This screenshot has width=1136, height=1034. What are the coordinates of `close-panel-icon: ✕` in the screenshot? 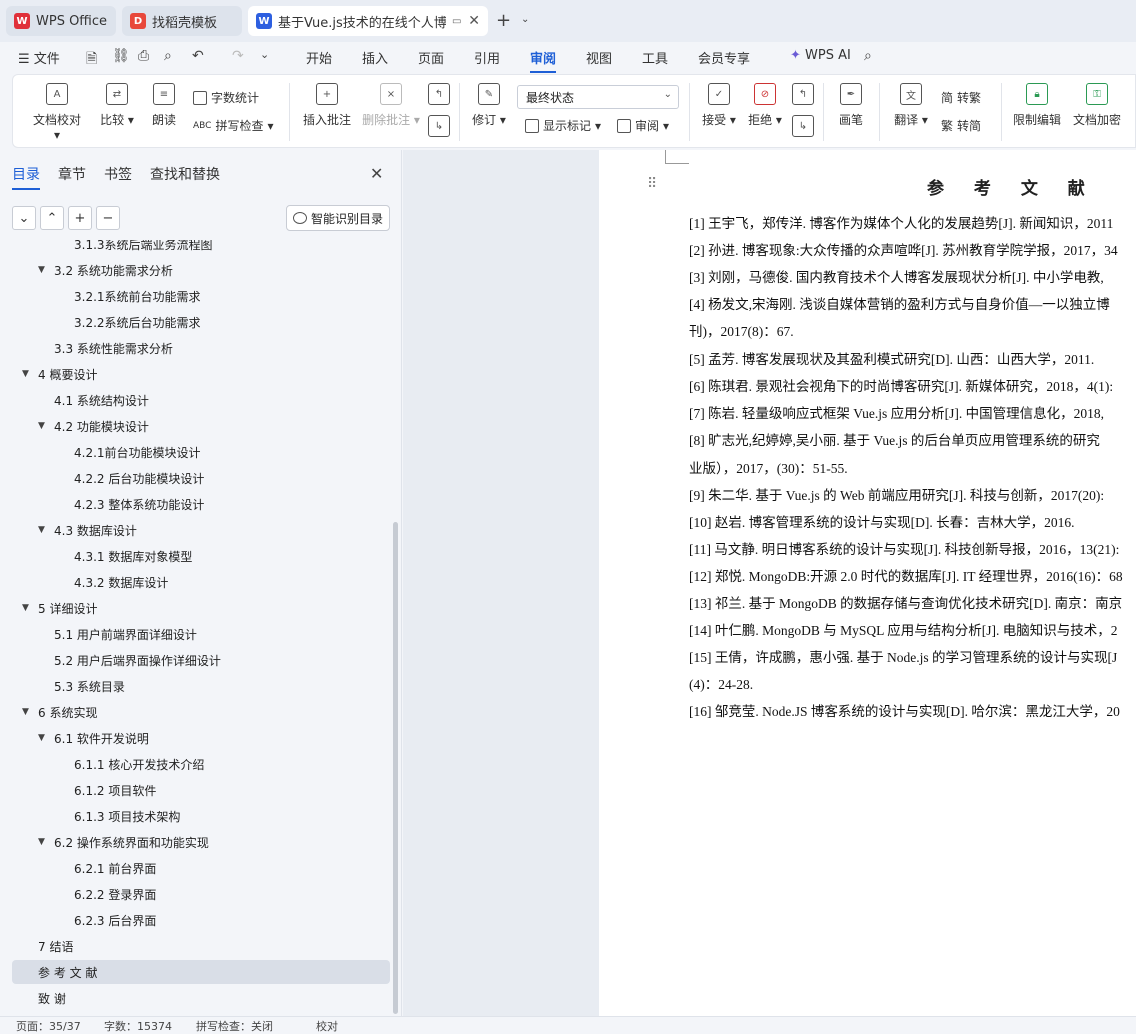 It's located at (376, 173).